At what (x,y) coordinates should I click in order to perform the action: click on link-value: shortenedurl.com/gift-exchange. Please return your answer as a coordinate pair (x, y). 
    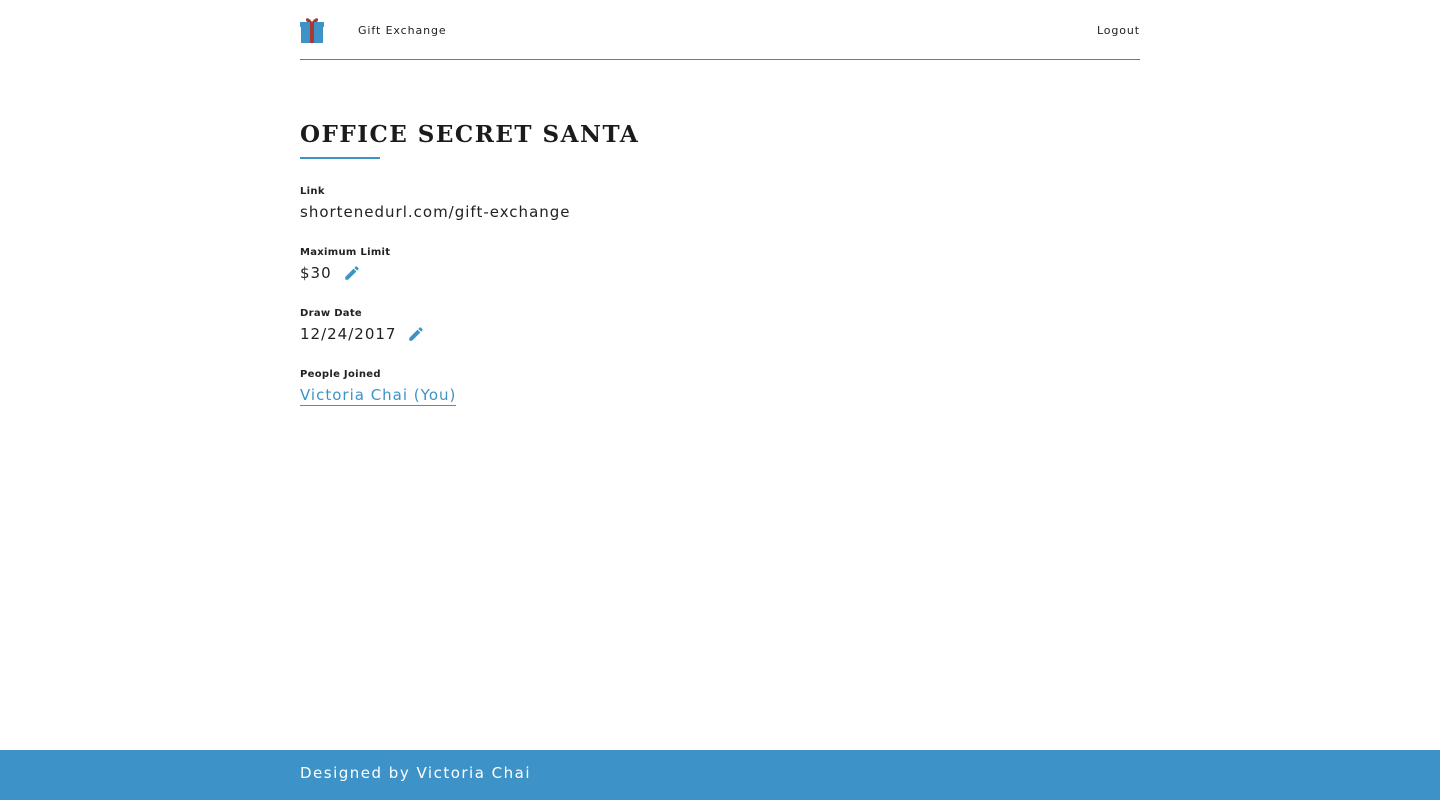
    Looking at the image, I should click on (435, 212).